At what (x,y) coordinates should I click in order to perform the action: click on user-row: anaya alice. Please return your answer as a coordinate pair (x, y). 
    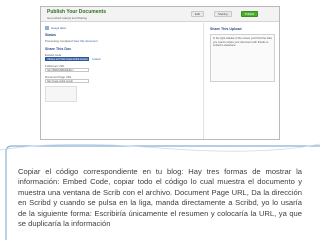
    Looking at the image, I should click on (55, 28).